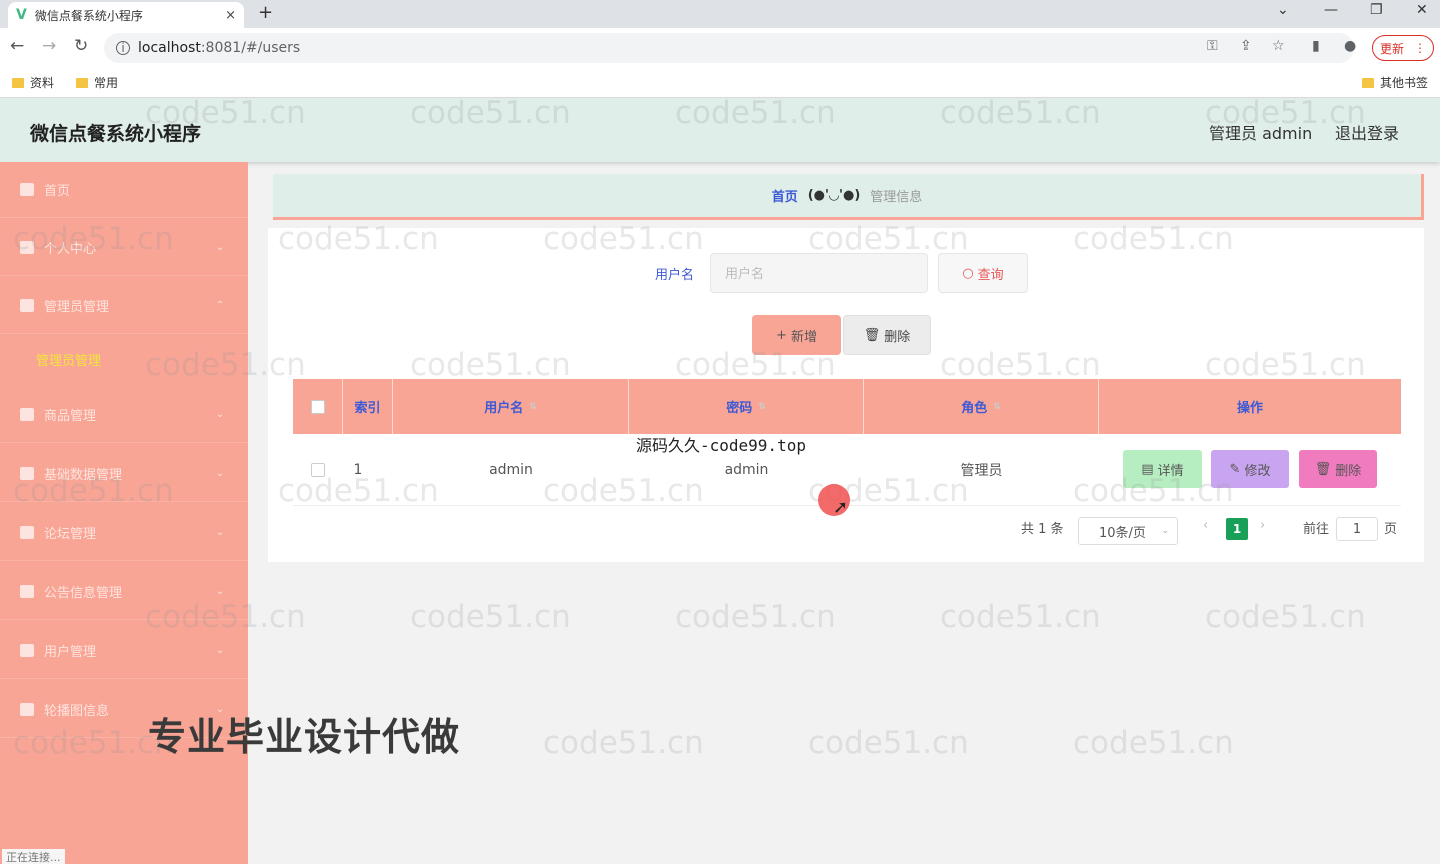  I want to click on reload-icon: ↻, so click(81, 46).